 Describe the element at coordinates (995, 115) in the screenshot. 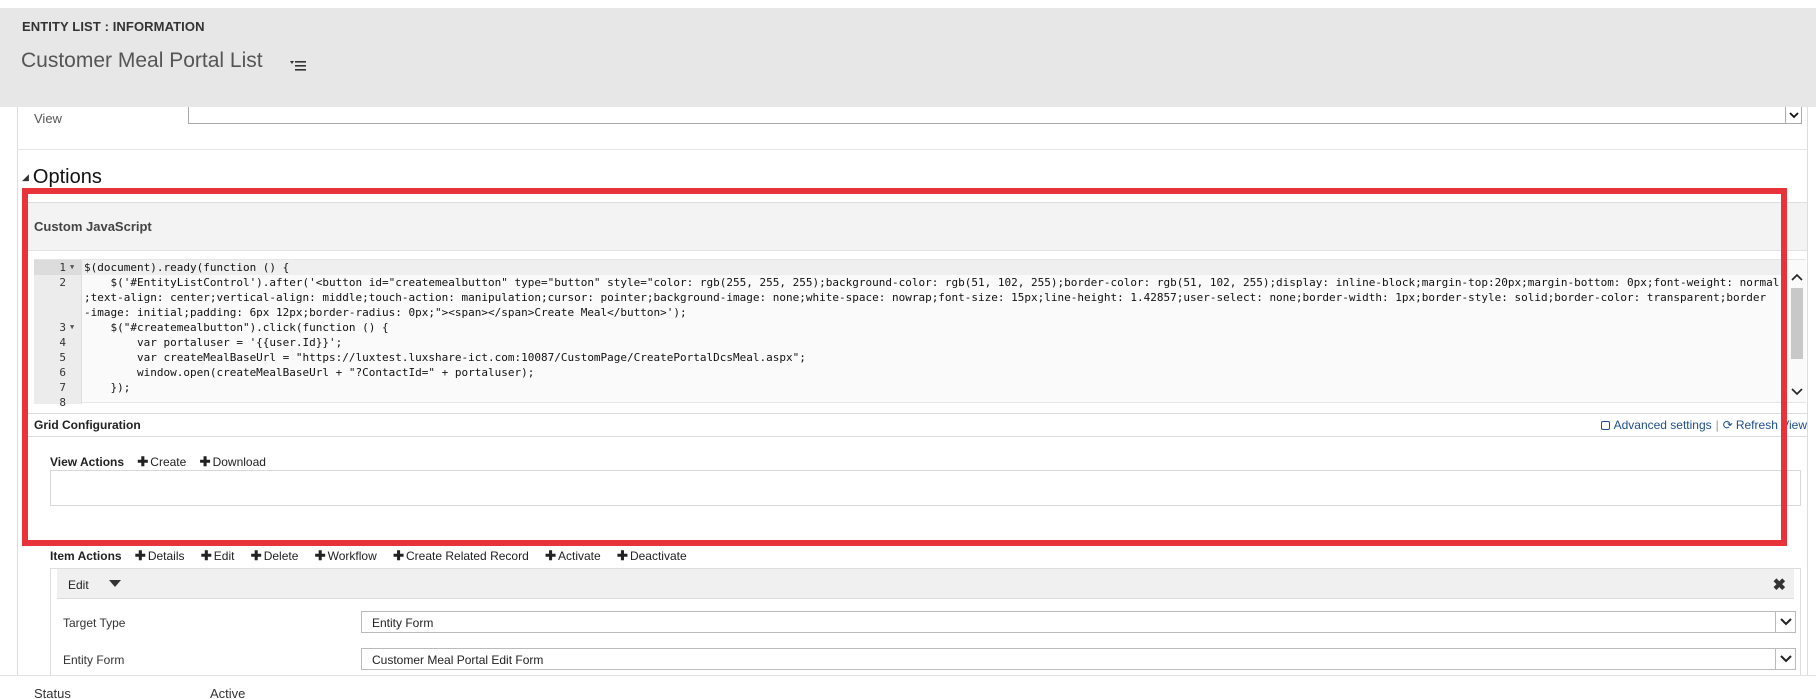

I see `view-select` at that location.